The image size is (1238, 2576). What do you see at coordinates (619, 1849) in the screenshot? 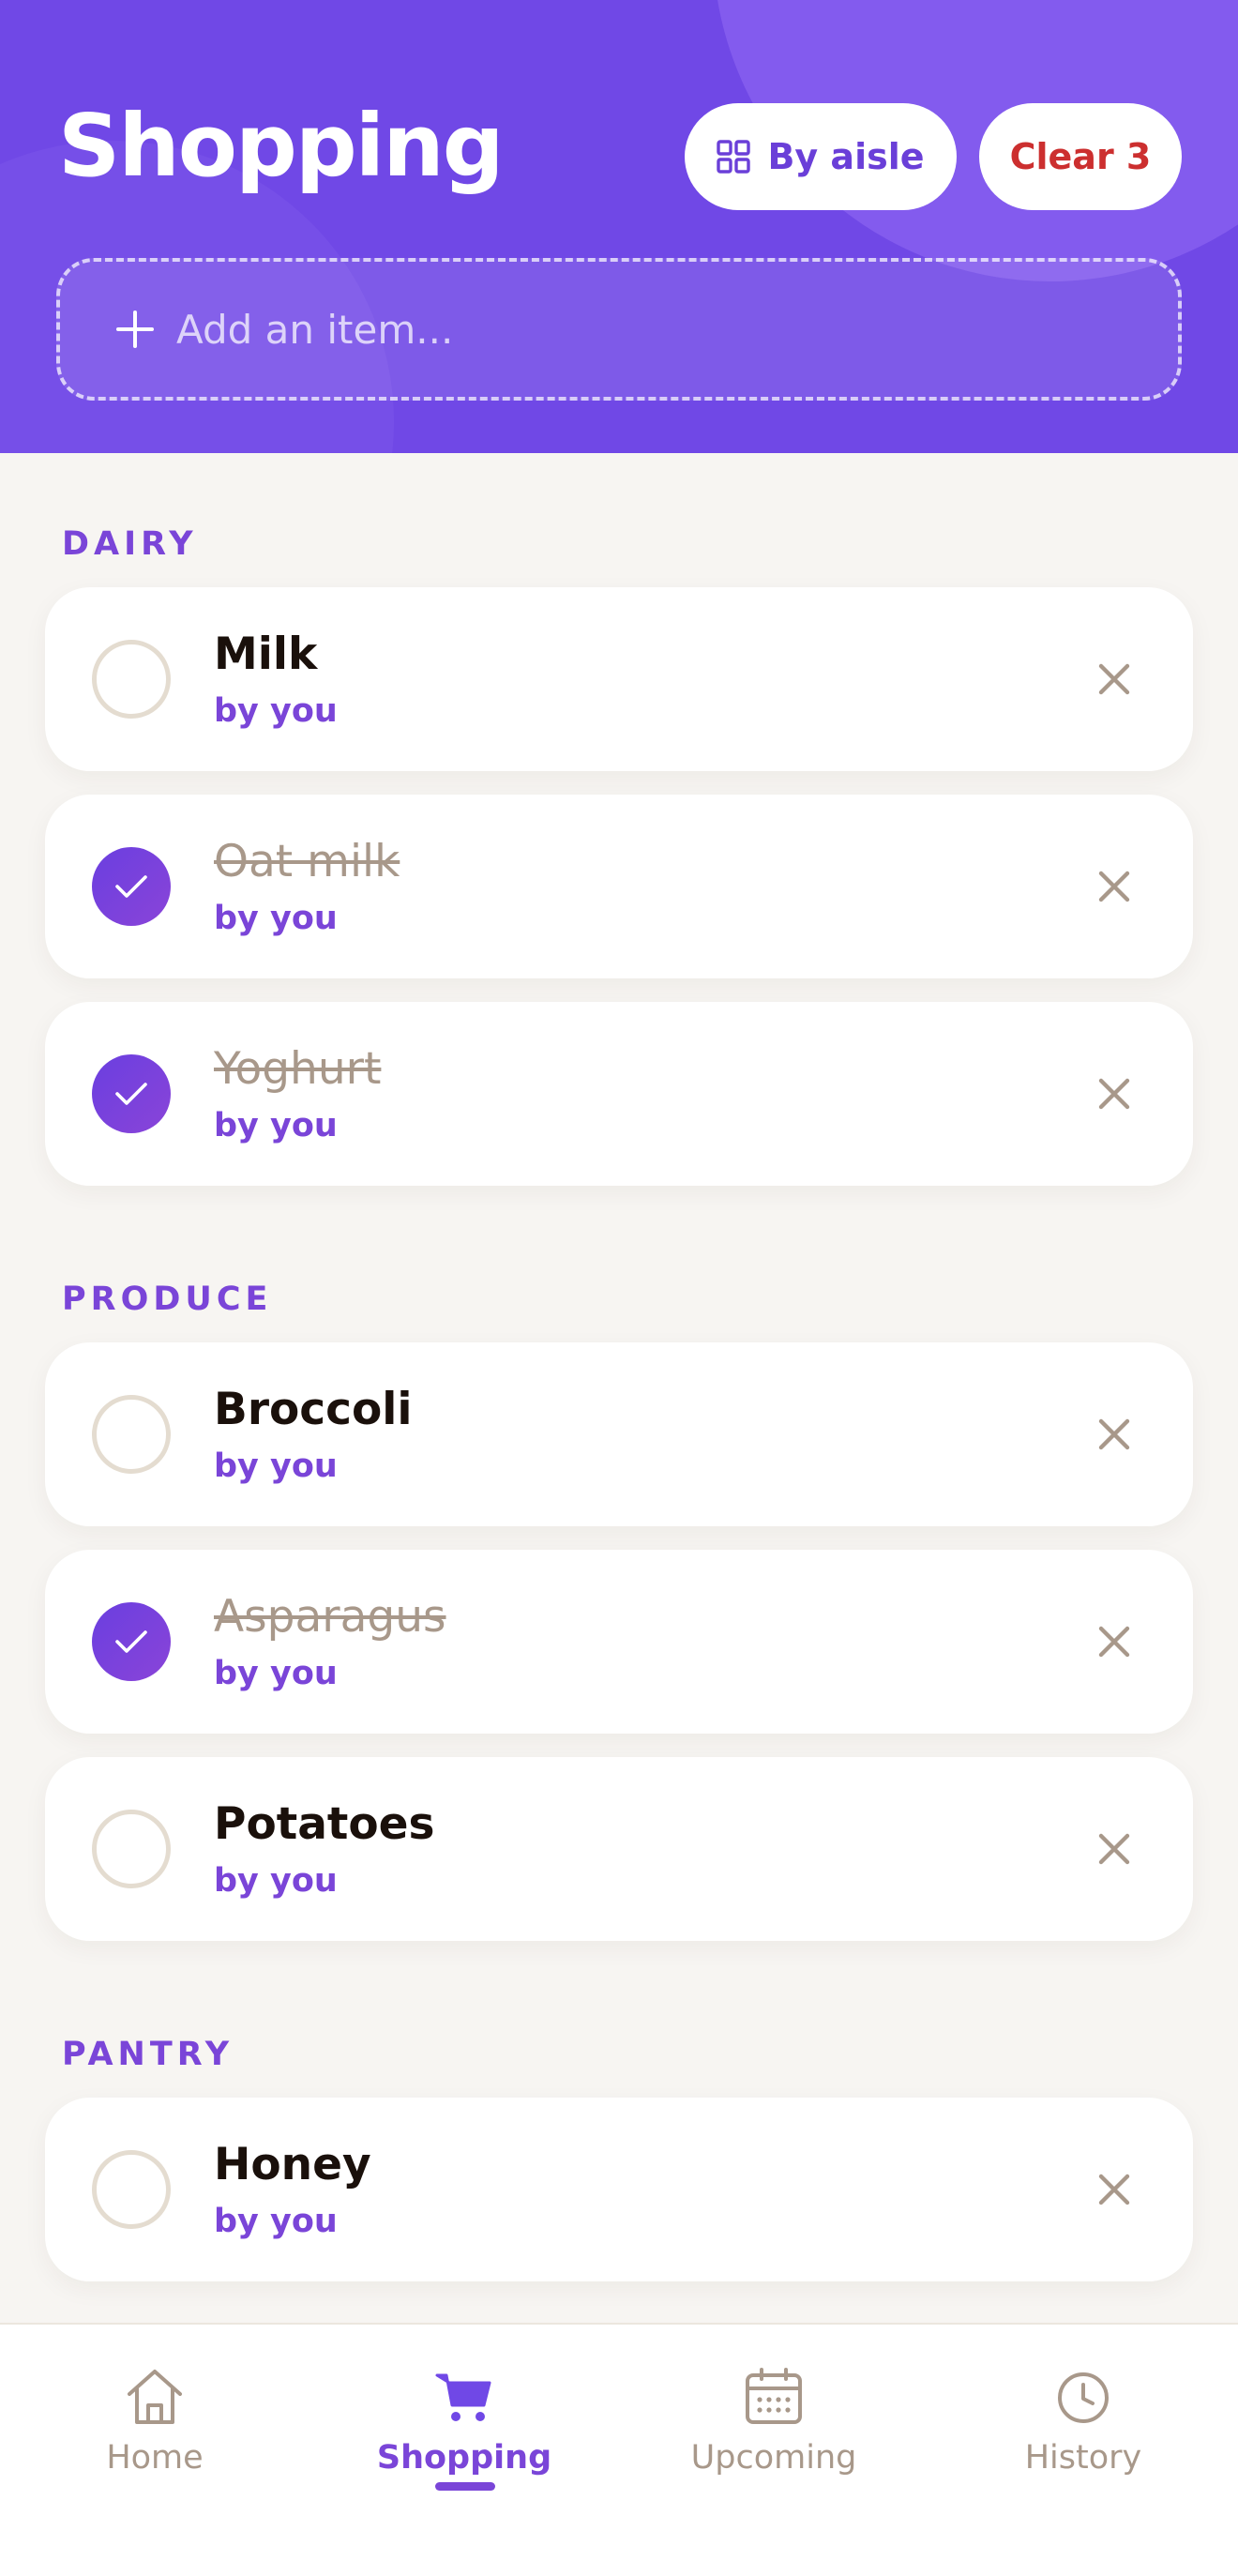
I see `list-item: Potatoes by you` at bounding box center [619, 1849].